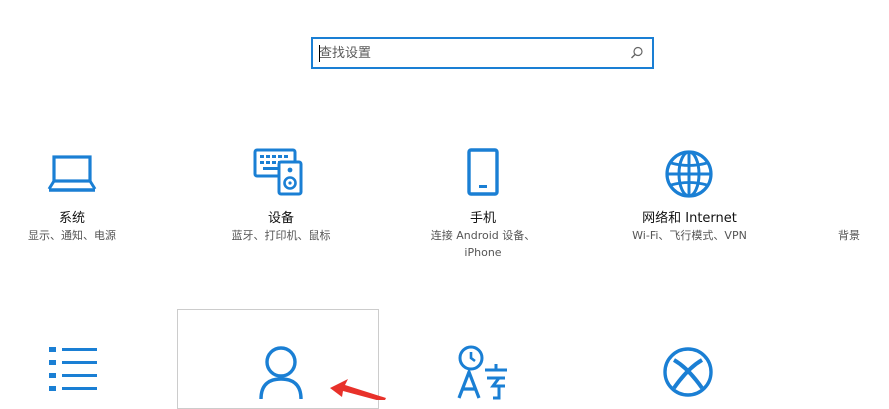 The height and width of the screenshot is (409, 889). I want to click on tile-devices-name: 设备, so click(280, 218).